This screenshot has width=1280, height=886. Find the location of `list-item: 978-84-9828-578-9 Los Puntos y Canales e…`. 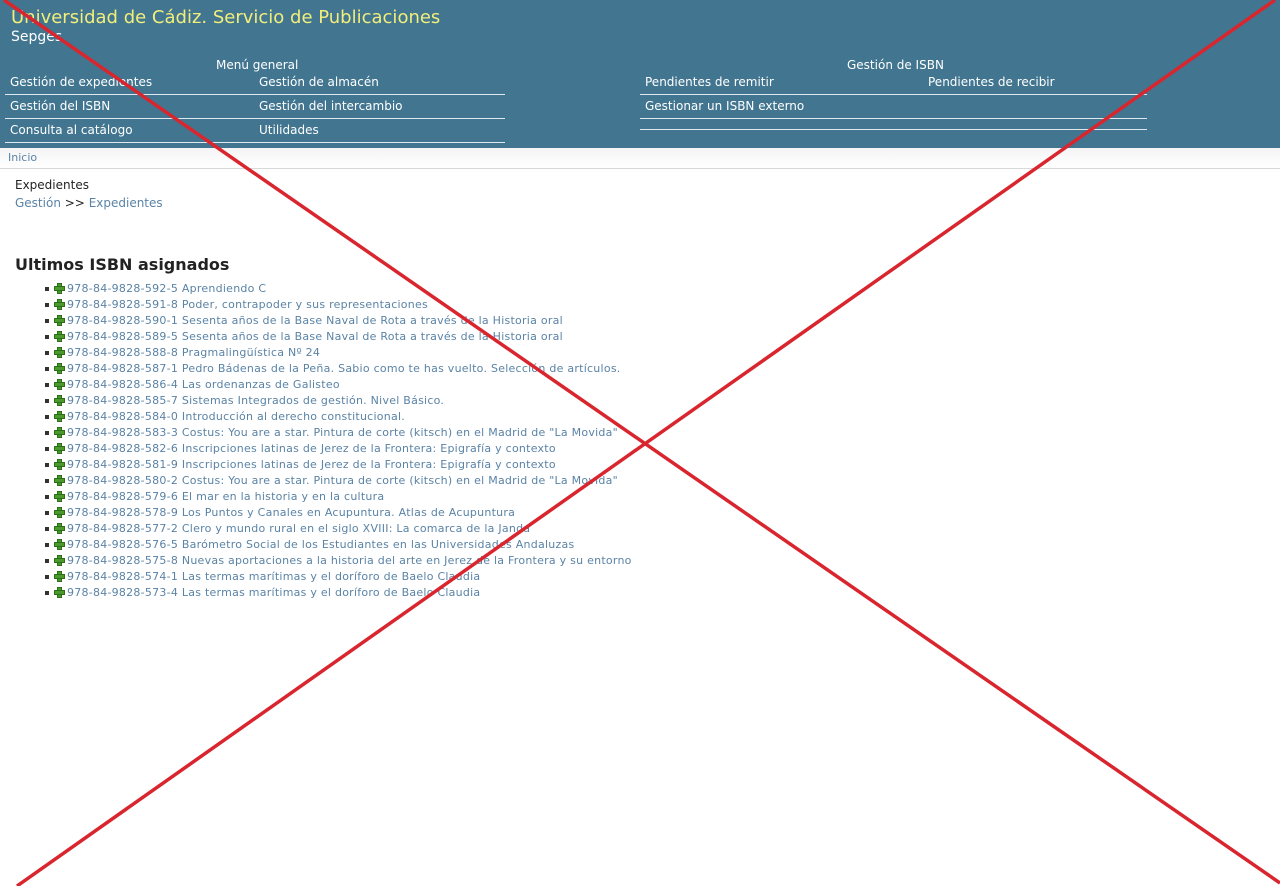

list-item: 978-84-9828-578-9 Los Puntos y Canales e… is located at coordinates (338, 513).